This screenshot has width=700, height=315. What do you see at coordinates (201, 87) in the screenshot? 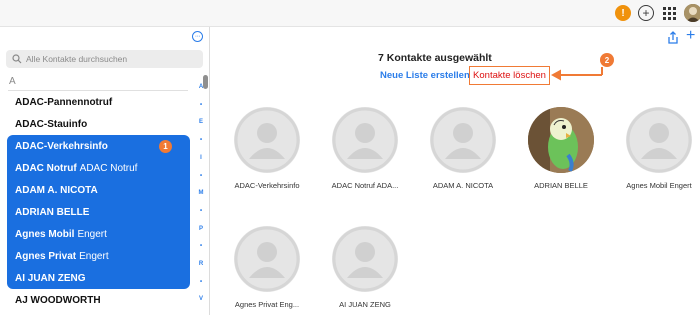
I see `alphabet-index-item: A` at bounding box center [201, 87].